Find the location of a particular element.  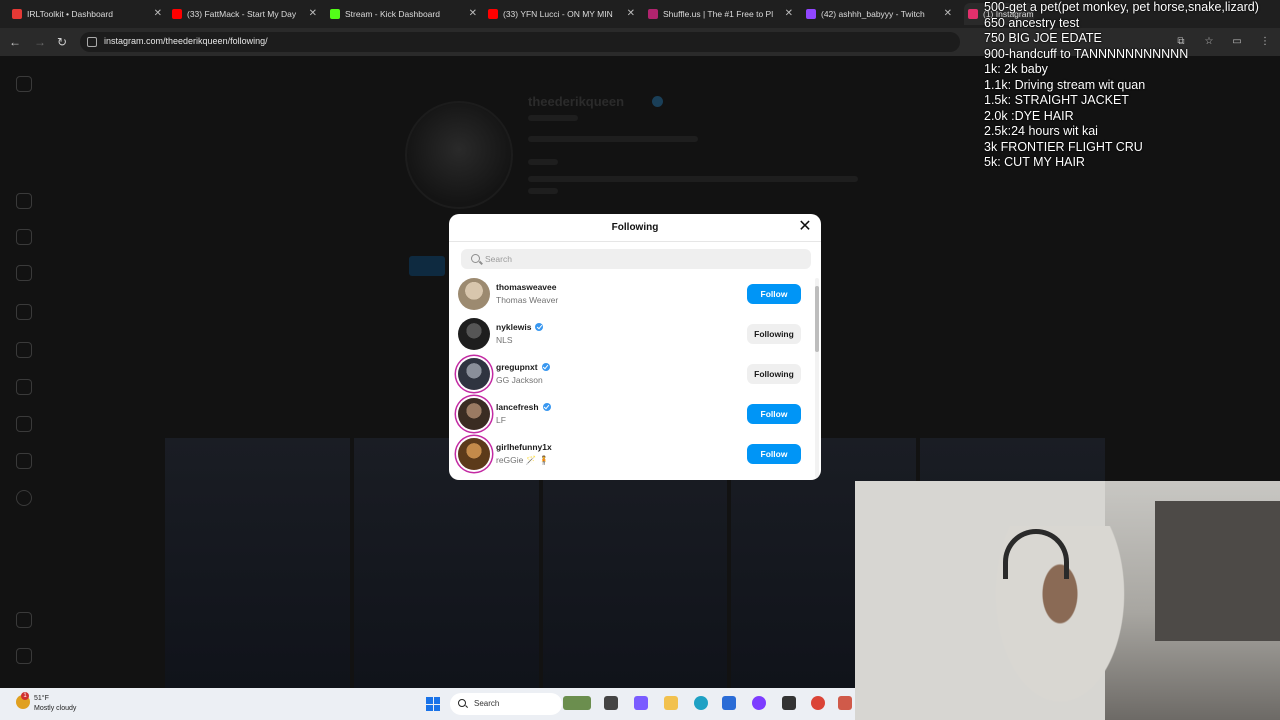

username: gregupnxt is located at coordinates (523, 367).